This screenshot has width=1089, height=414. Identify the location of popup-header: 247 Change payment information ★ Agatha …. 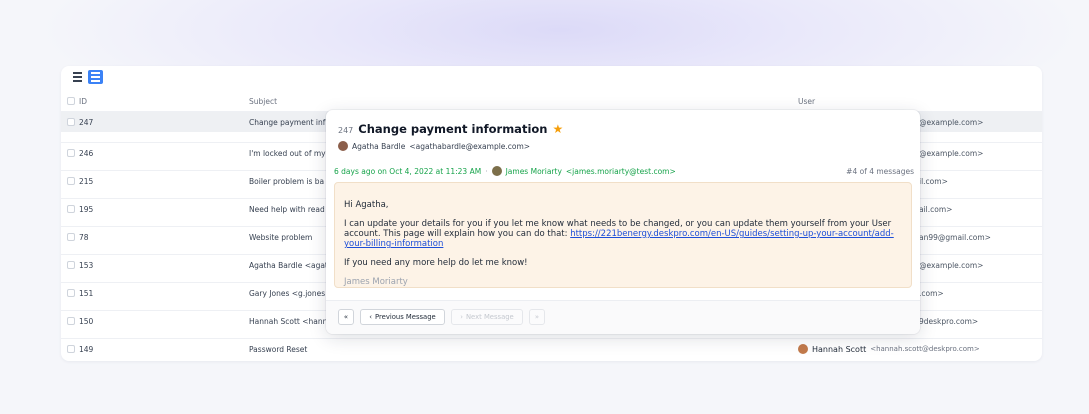
(628, 136).